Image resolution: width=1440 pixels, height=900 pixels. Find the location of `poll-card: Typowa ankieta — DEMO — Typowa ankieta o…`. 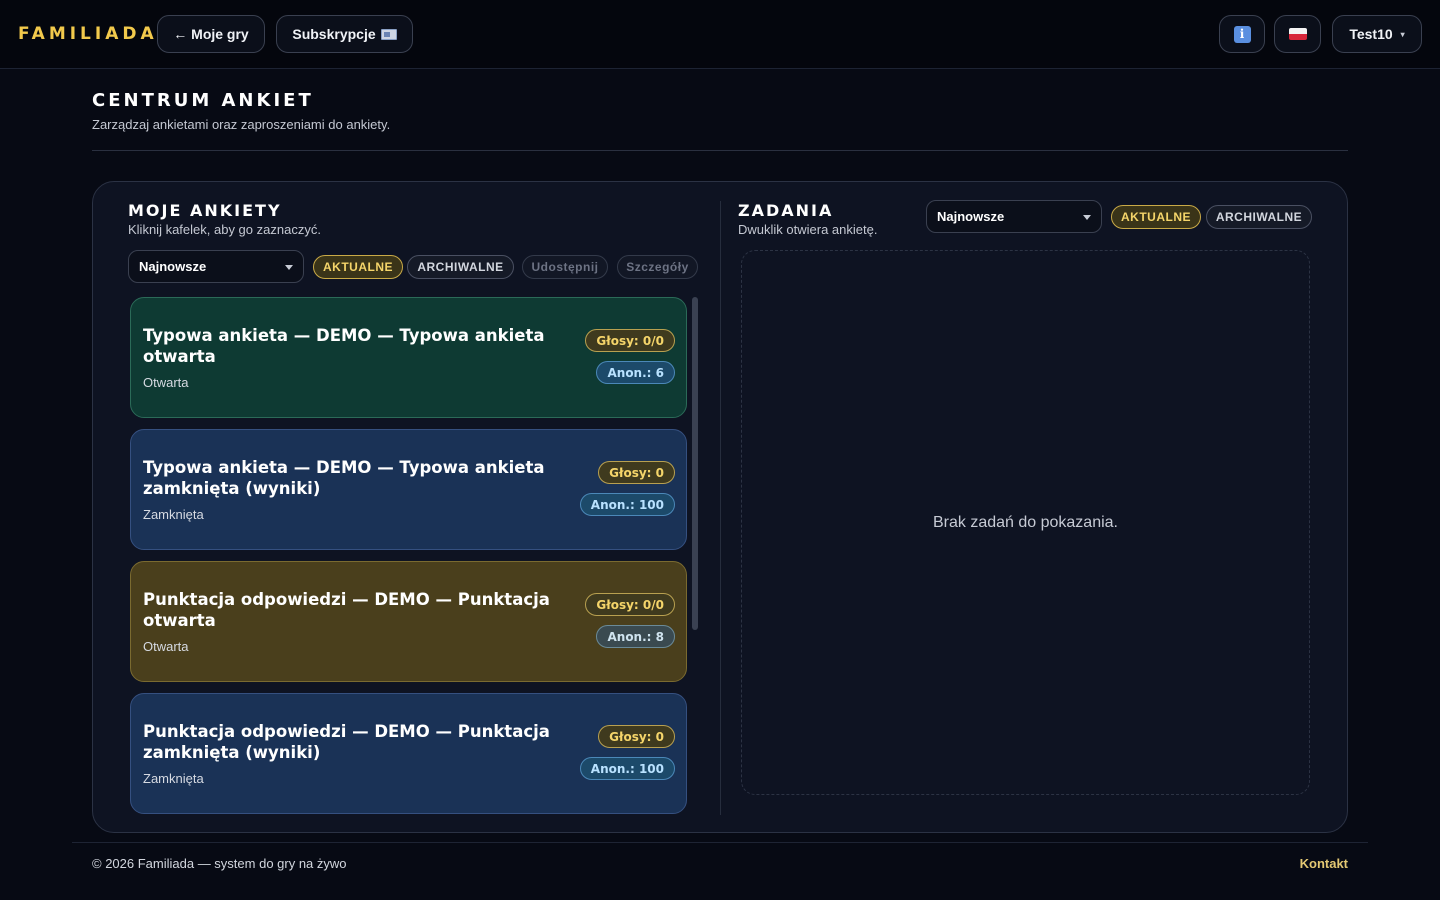

poll-card: Typowa ankieta — DEMO — Typowa ankieta o… is located at coordinates (408, 357).